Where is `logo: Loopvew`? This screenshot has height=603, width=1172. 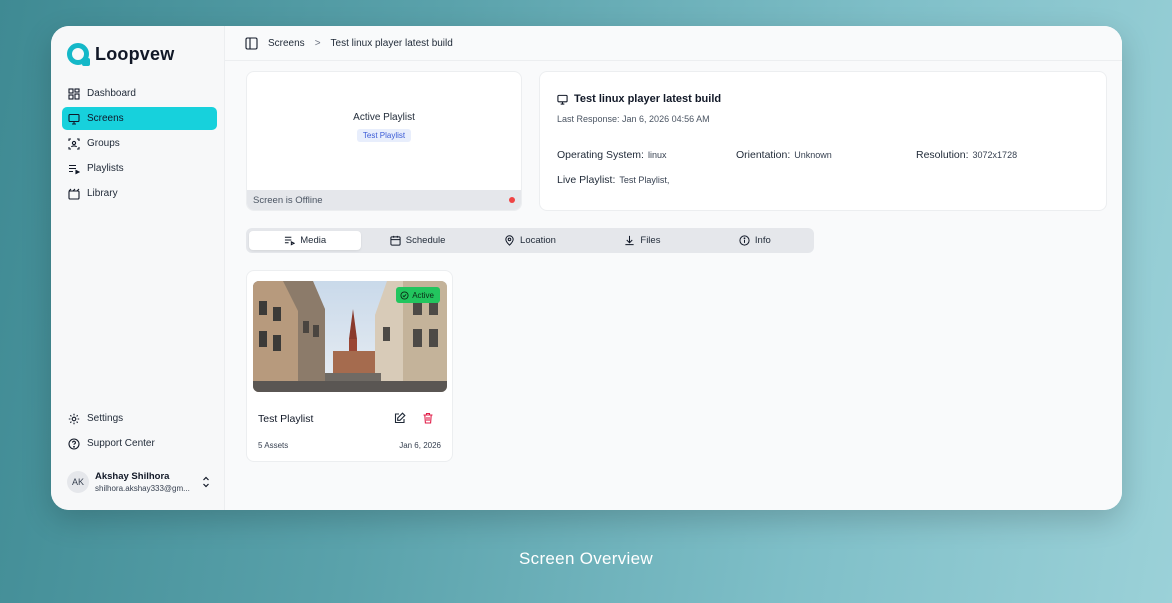 logo: Loopvew is located at coordinates (121, 54).